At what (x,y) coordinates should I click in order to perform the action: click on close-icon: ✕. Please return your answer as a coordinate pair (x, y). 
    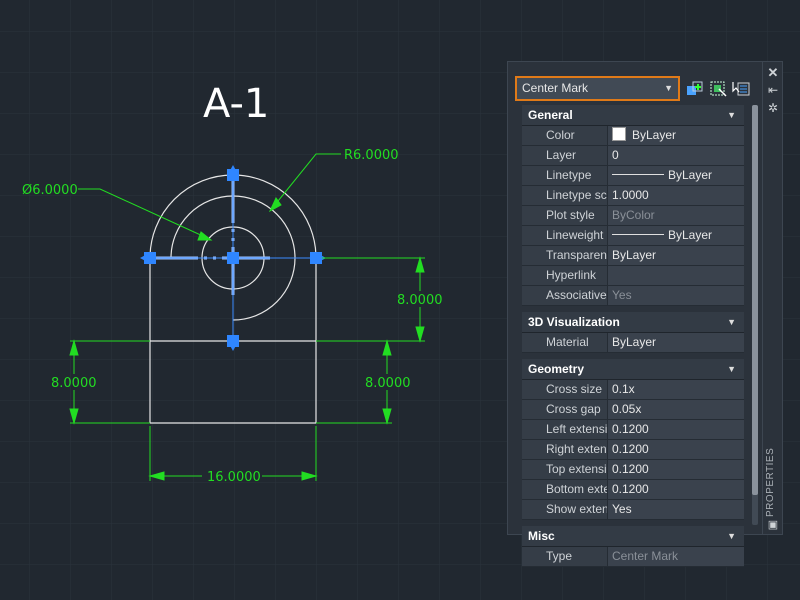
    Looking at the image, I should click on (773, 73).